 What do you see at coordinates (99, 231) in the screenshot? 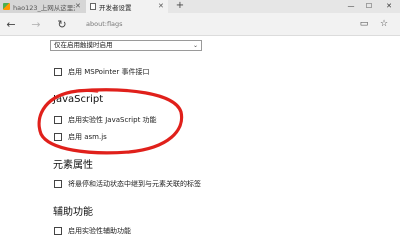
I see `experimental-accessibility-label: 启用实验性辅助功能` at bounding box center [99, 231].